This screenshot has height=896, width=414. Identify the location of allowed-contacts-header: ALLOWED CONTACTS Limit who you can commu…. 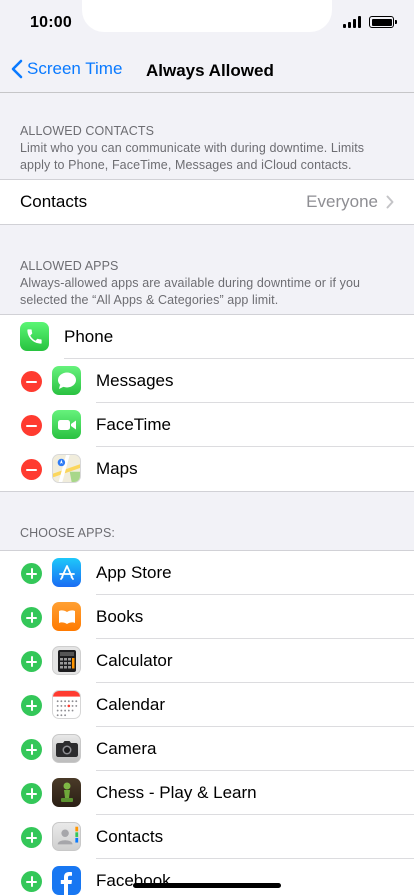
(207, 136).